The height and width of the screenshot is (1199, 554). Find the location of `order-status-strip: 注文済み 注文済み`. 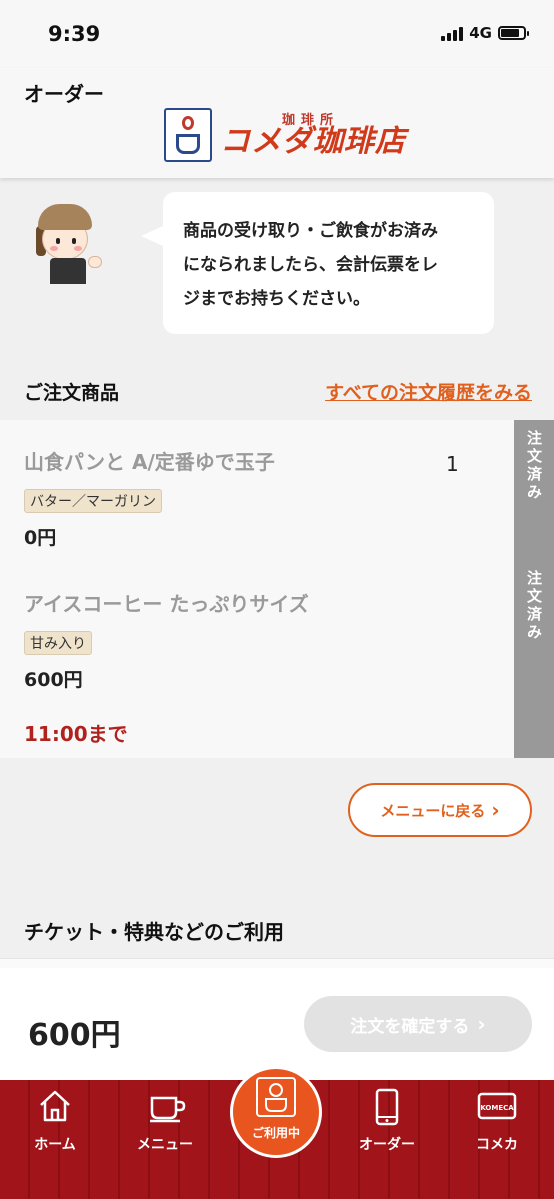

order-status-strip: 注文済み 注文済み is located at coordinates (534, 589).